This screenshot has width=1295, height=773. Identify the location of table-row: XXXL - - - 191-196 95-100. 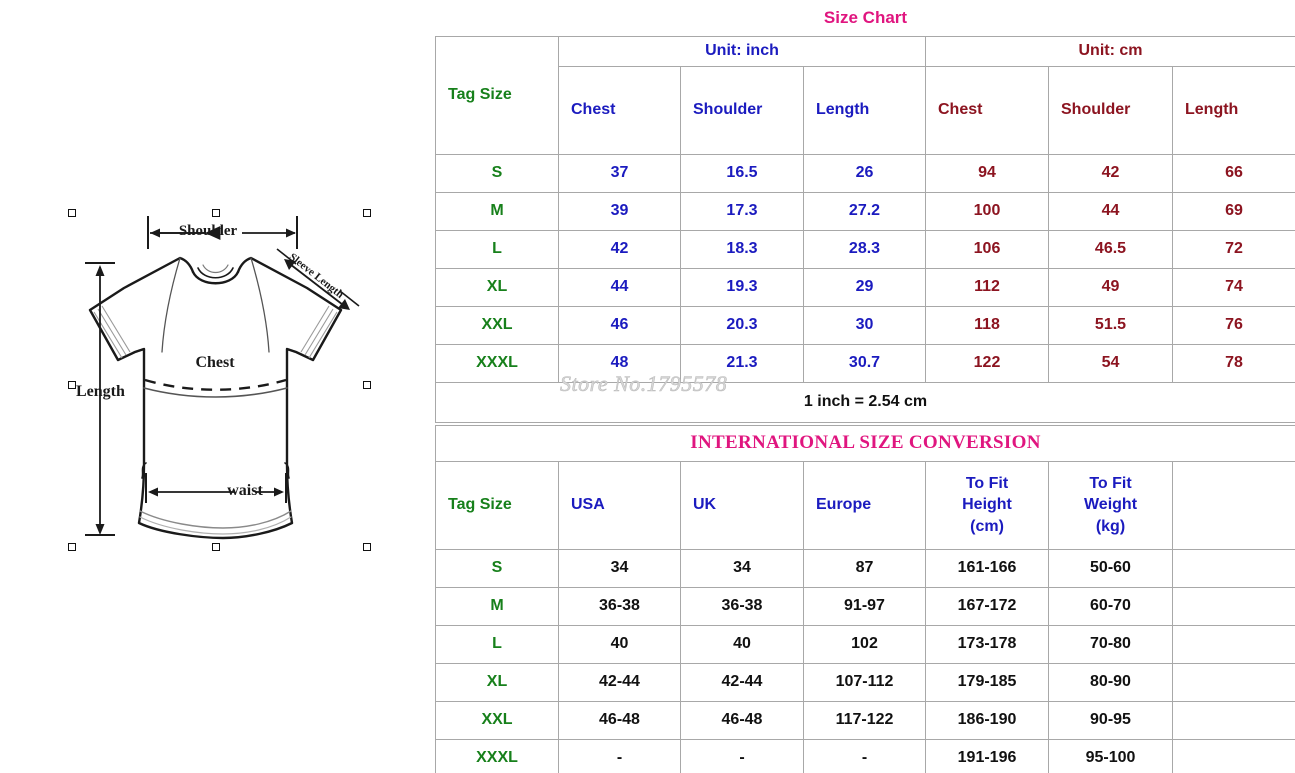
(865, 755).